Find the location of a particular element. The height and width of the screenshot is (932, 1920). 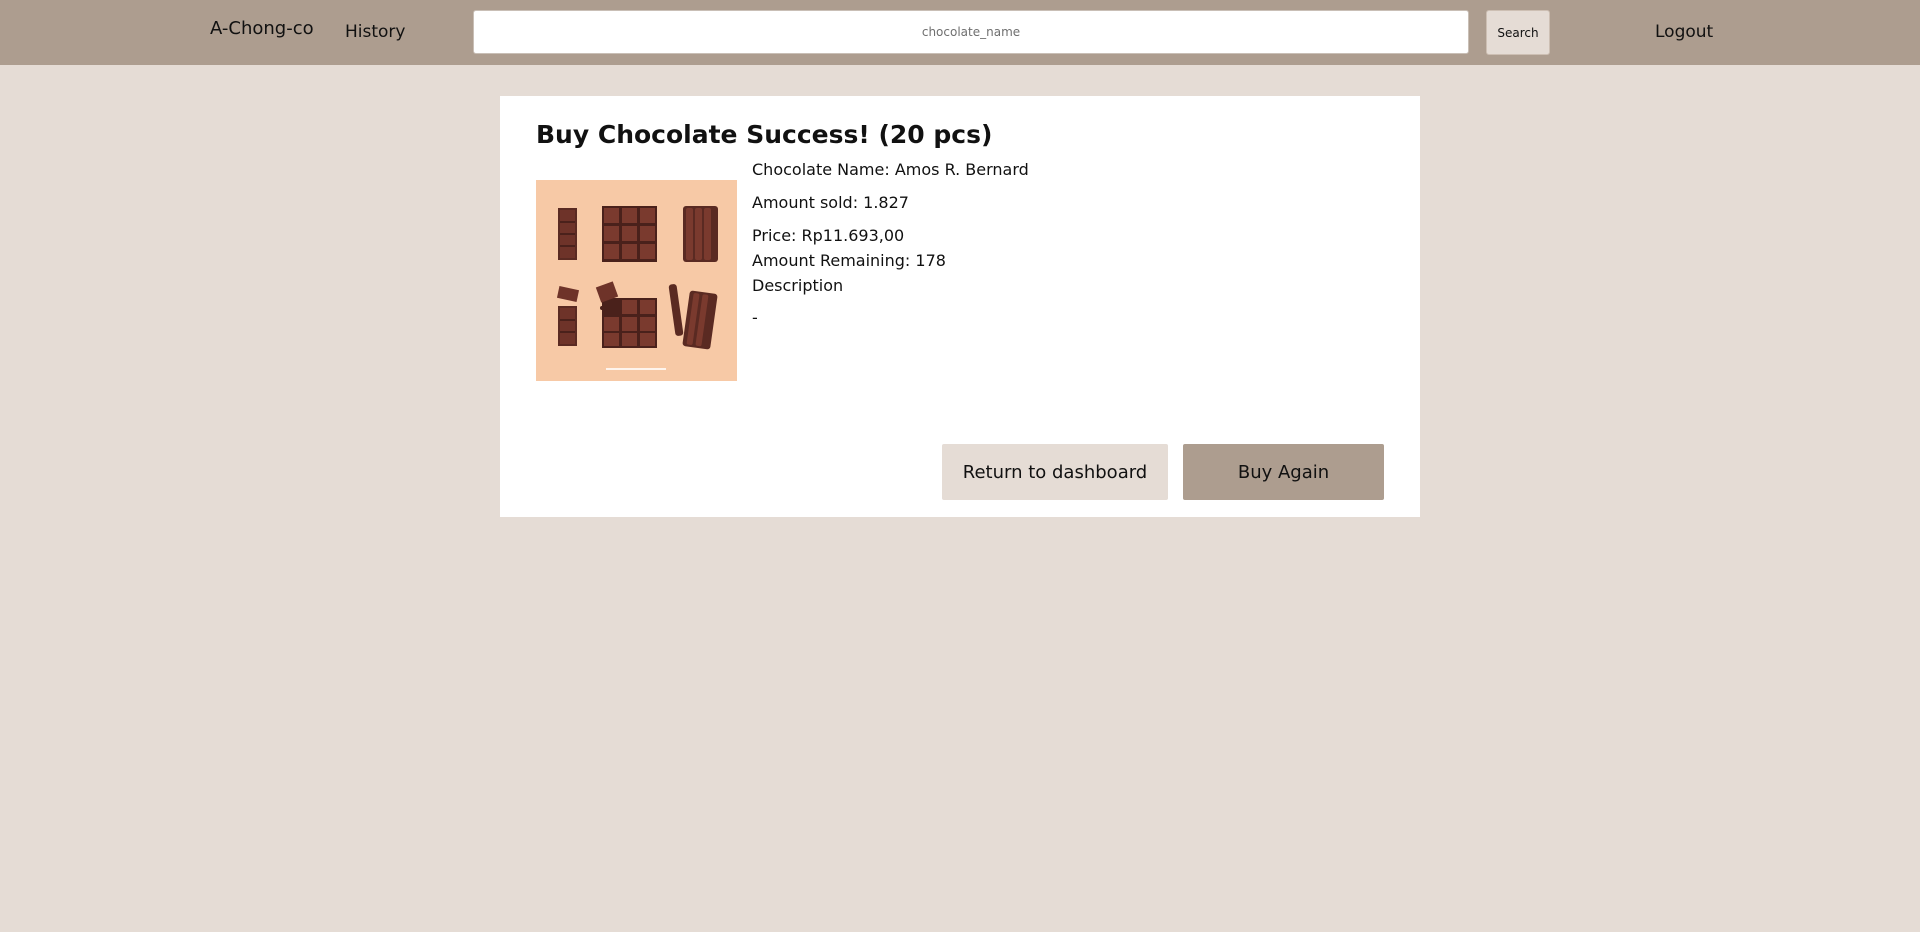

search-button: Search is located at coordinates (1518, 32).